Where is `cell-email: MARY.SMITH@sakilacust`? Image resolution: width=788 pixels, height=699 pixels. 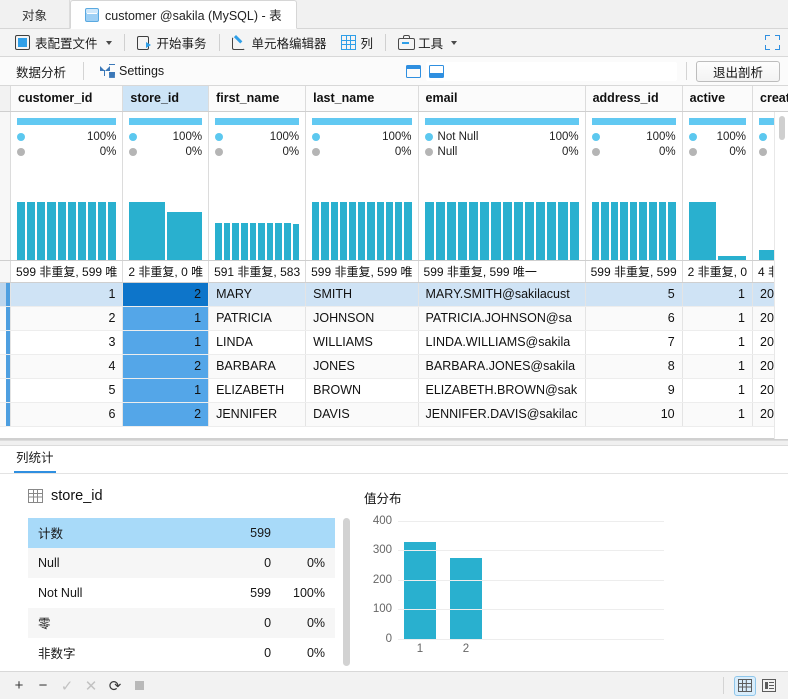
cell-email: MARY.SMITH@sakilacust is located at coordinates (502, 294).